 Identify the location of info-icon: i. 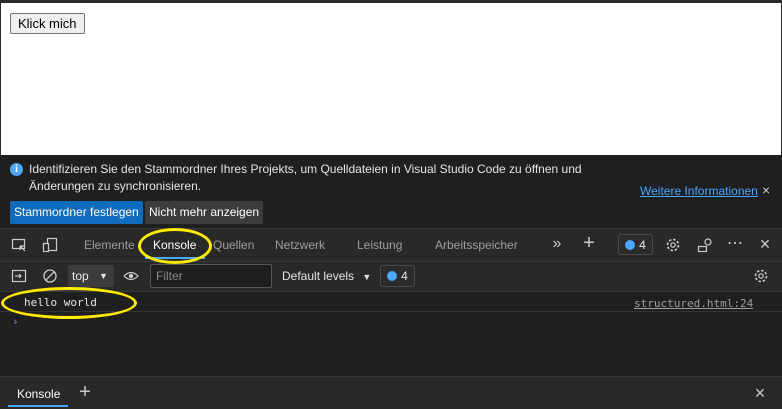
(16, 169).